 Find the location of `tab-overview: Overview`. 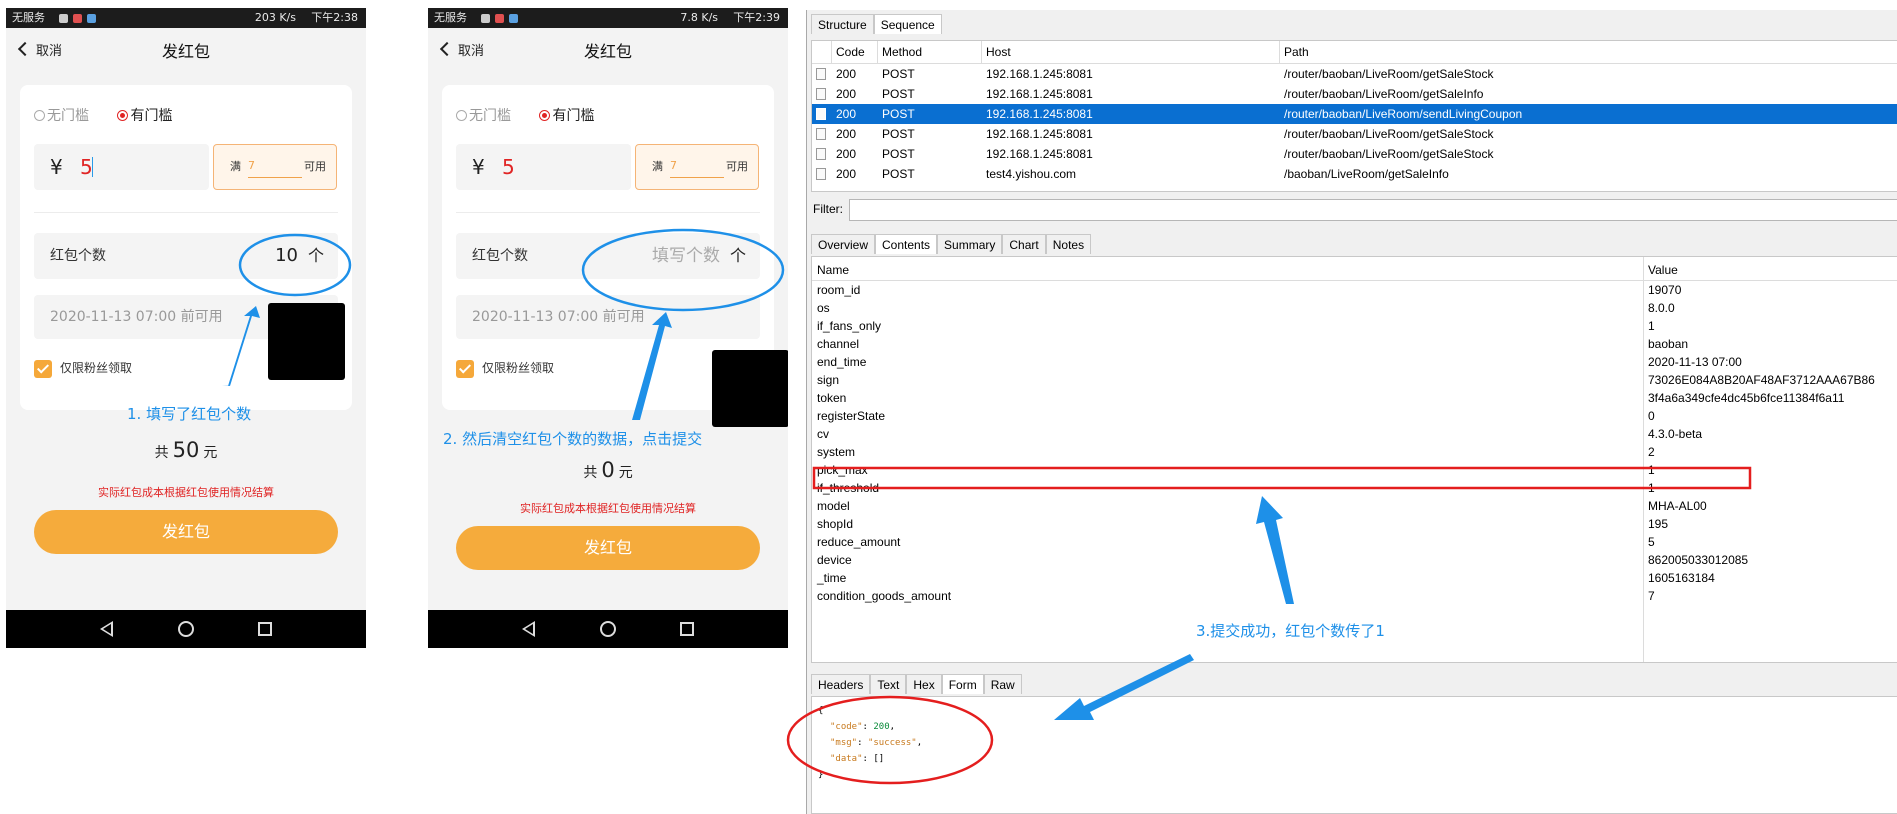

tab-overview: Overview is located at coordinates (843, 244).